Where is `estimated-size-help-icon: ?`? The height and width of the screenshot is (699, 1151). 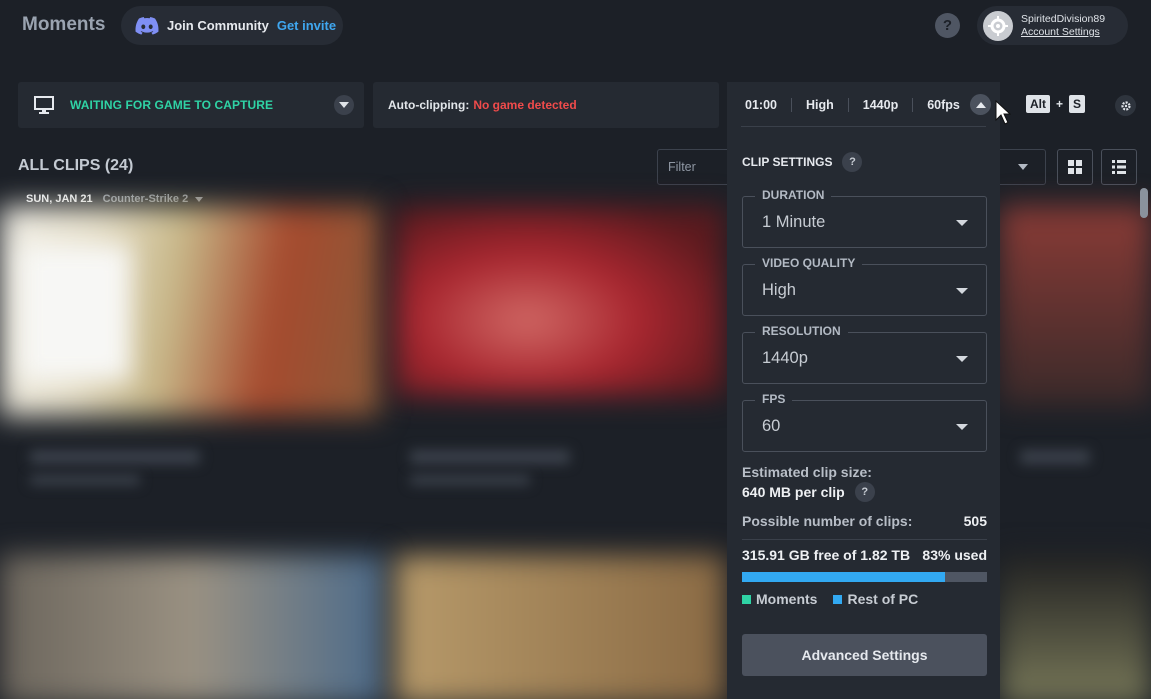 estimated-size-help-icon: ? is located at coordinates (864, 492).